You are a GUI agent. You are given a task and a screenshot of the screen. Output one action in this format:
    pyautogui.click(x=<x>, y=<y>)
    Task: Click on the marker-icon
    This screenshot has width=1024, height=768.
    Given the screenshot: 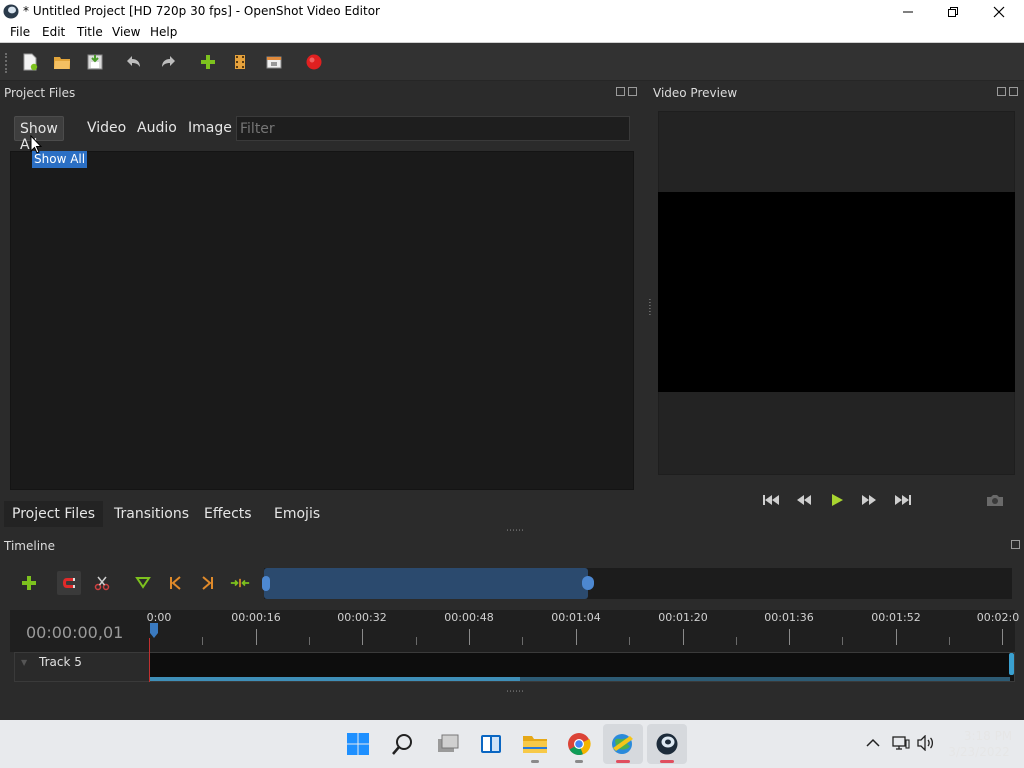 What is the action you would take?
    pyautogui.click(x=143, y=583)
    